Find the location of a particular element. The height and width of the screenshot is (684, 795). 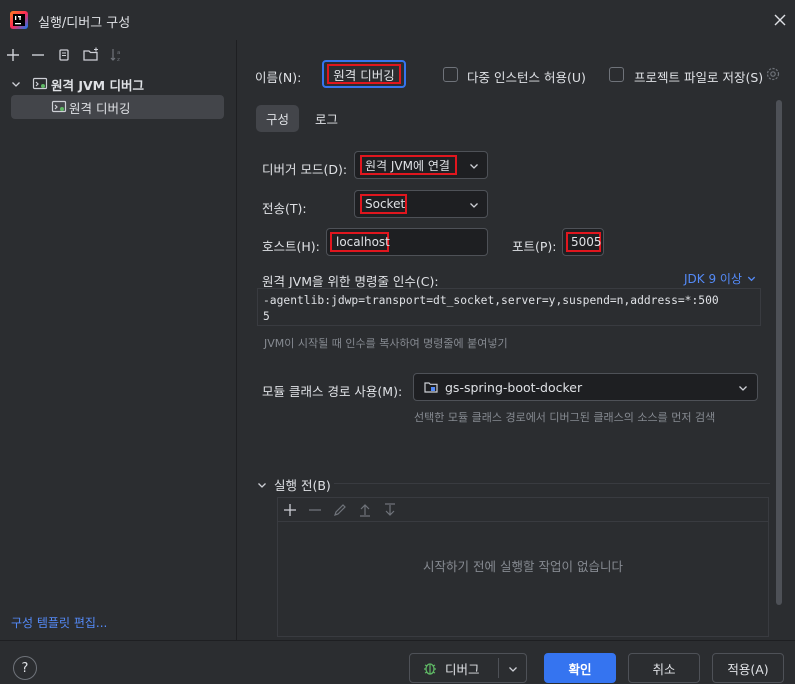

window-title: 실행/디버그 구성 is located at coordinates (84, 23).